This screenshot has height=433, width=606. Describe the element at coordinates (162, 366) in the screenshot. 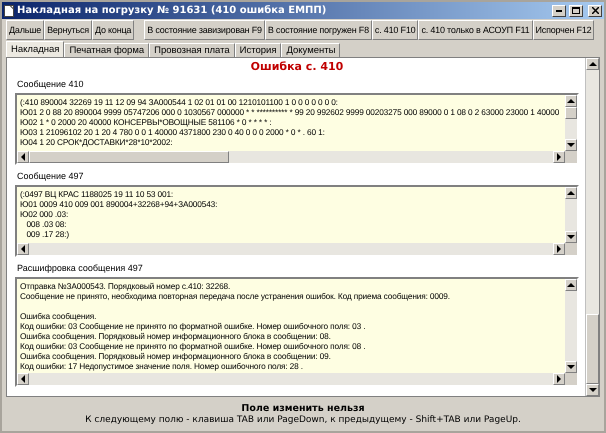

I see `text-line: Код ошибки: 17 Недопустимое значение поля. Номер ошибочного поля: 28 .` at that location.